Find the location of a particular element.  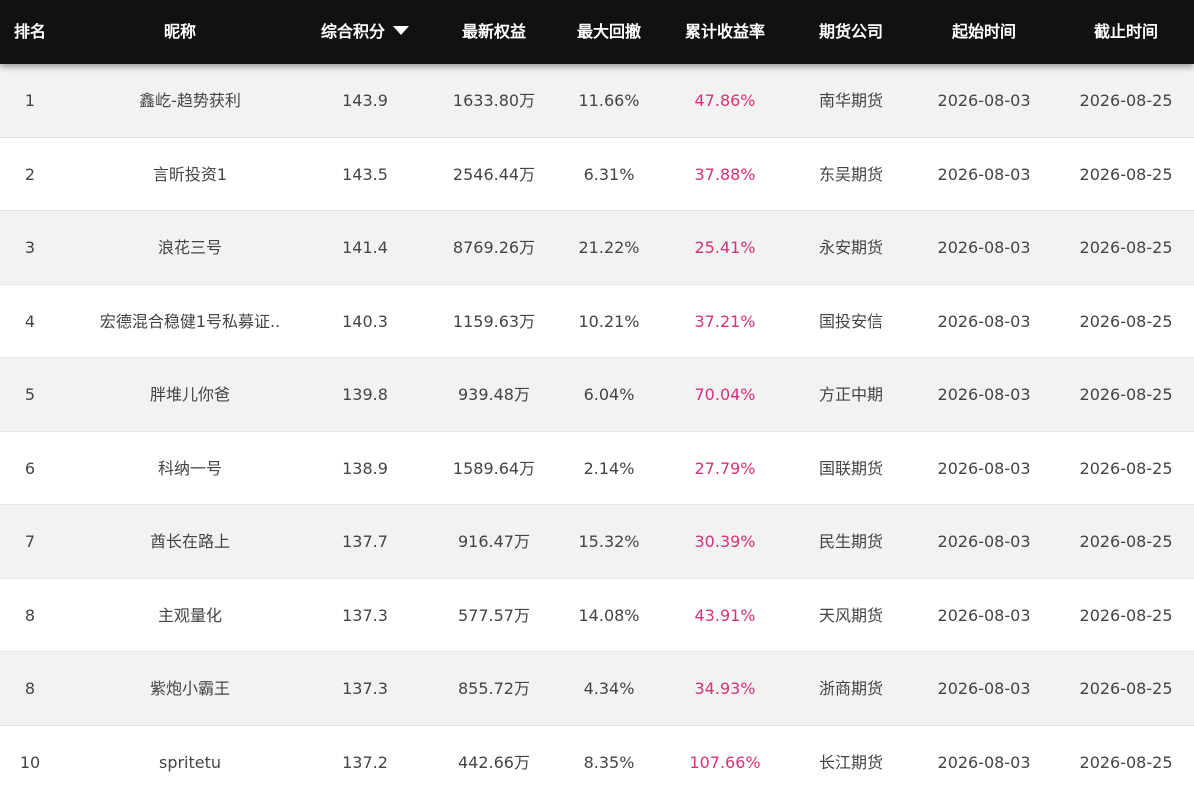

header-drawdown: 最大回撤 is located at coordinates (609, 32).